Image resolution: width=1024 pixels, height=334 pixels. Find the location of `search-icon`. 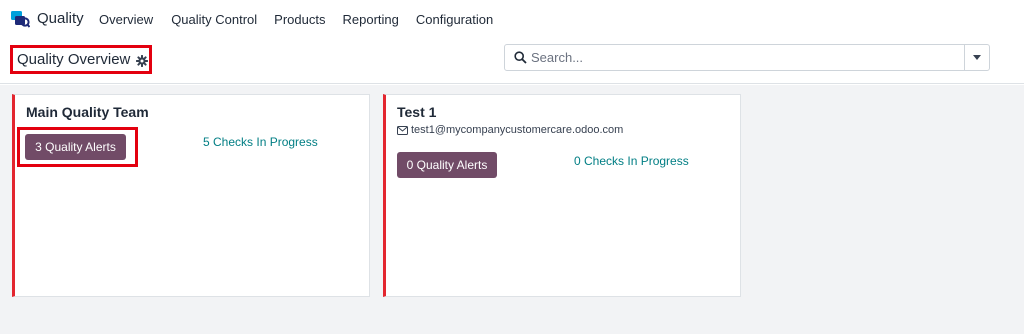

search-icon is located at coordinates (520, 57).